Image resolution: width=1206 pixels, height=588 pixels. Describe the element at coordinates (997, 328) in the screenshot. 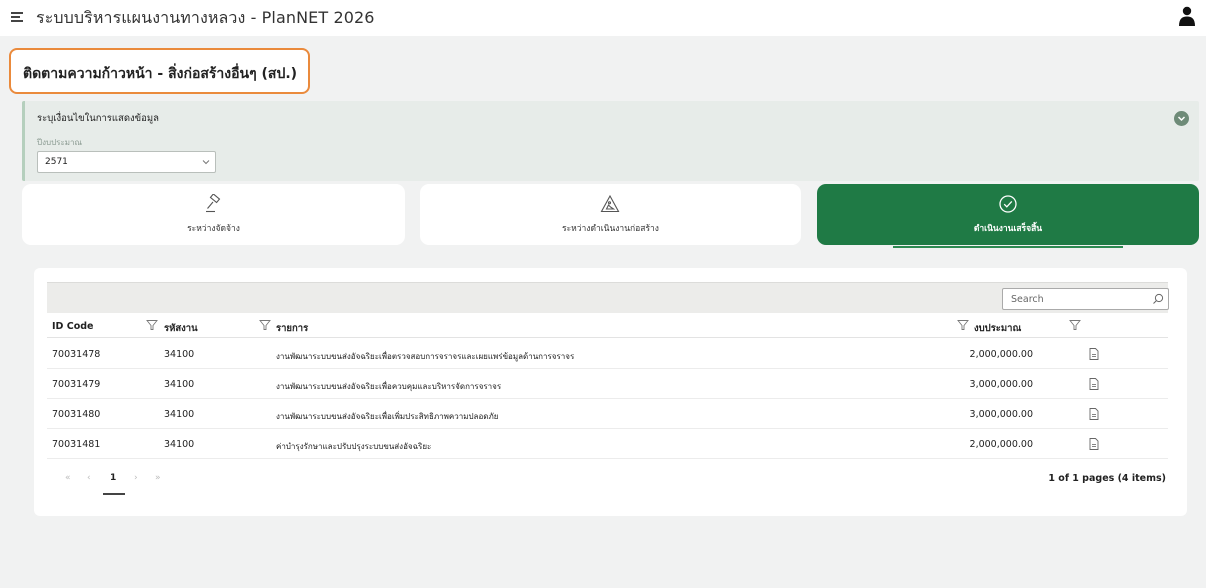

I see `header-budget: งบประมาณ` at that location.